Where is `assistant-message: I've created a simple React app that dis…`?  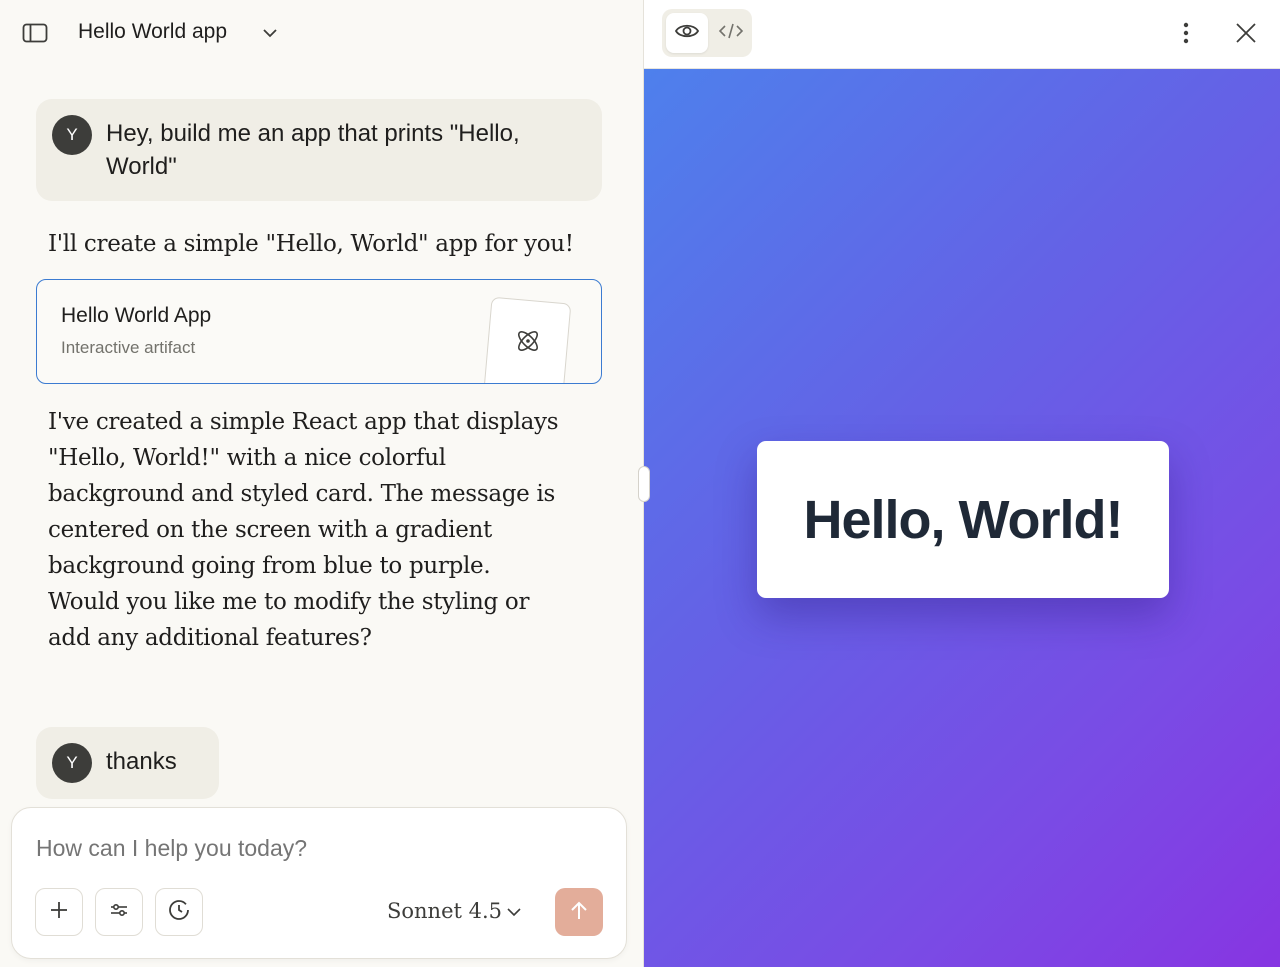 assistant-message: I've created a simple React app that dis… is located at coordinates (303, 530).